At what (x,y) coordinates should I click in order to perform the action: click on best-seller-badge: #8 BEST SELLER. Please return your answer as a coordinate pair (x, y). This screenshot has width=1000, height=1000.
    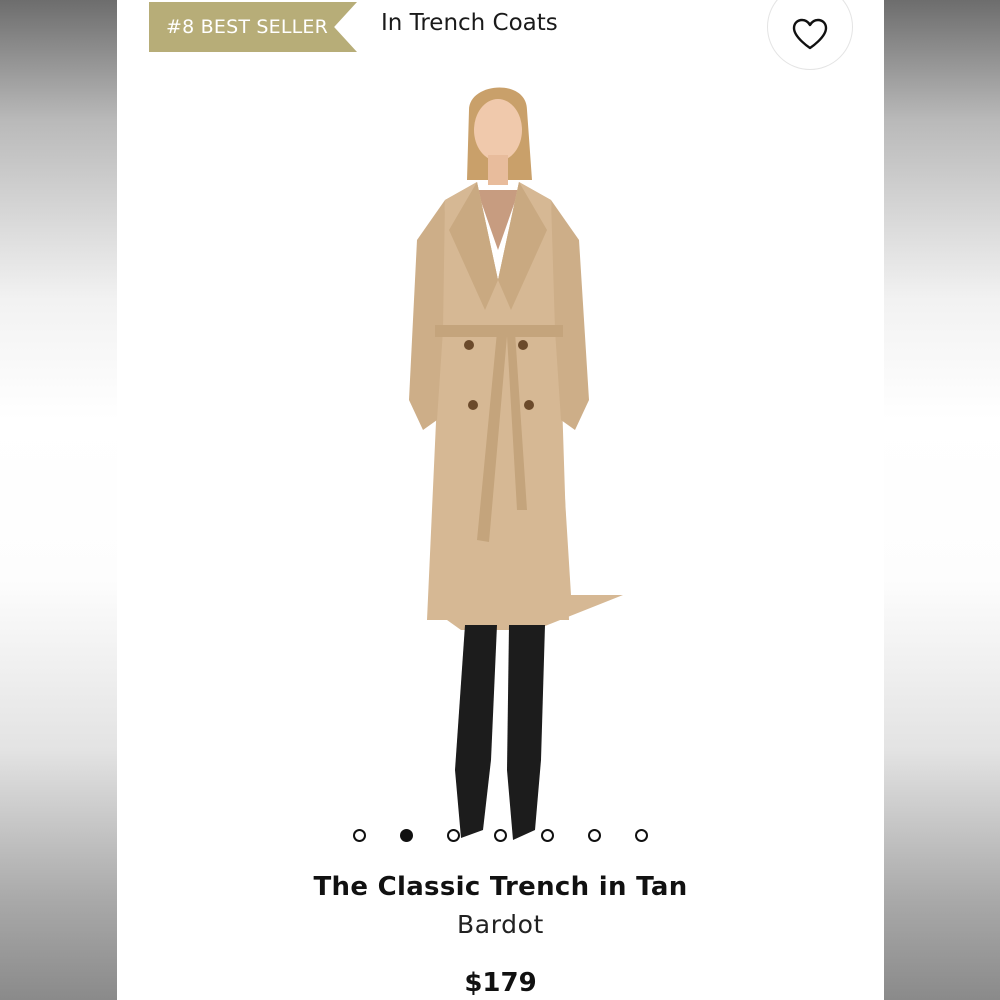
    Looking at the image, I should click on (253, 27).